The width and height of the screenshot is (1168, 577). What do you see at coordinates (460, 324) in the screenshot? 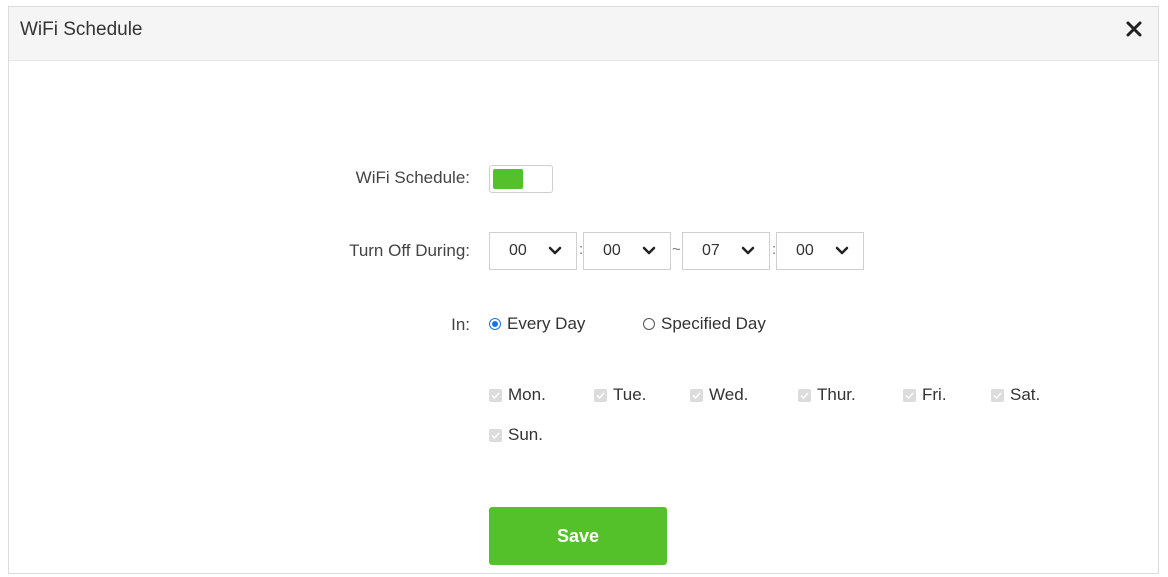
I see `in-label: In:` at bounding box center [460, 324].